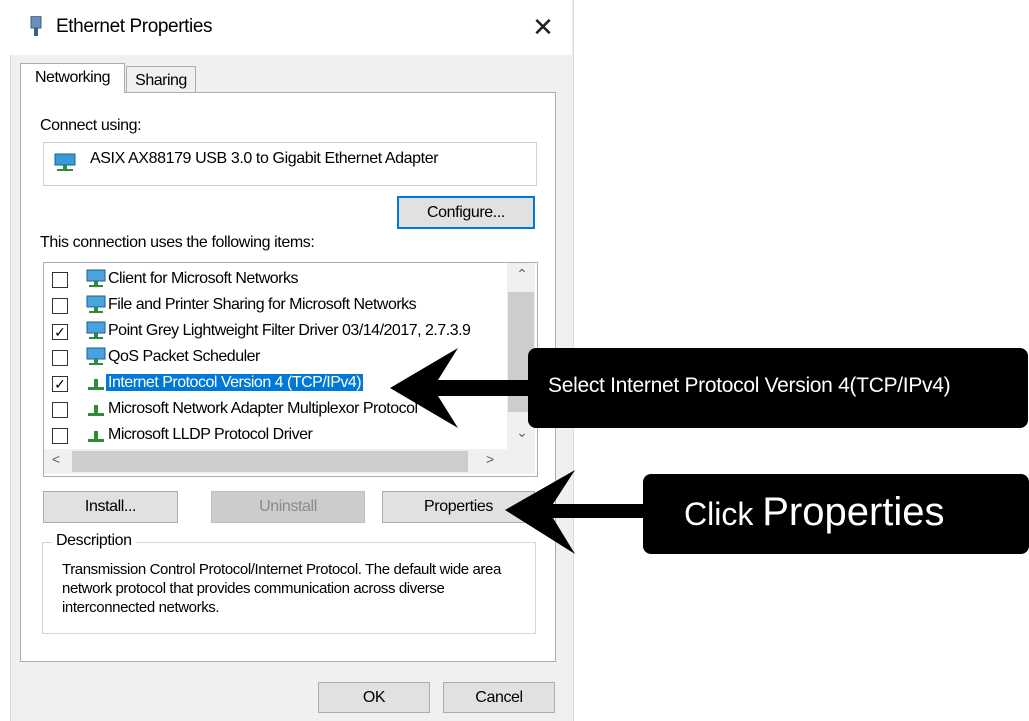 The height and width of the screenshot is (721, 1029). Describe the element at coordinates (134, 26) in the screenshot. I see `window-title: Ethernet Properties` at that location.